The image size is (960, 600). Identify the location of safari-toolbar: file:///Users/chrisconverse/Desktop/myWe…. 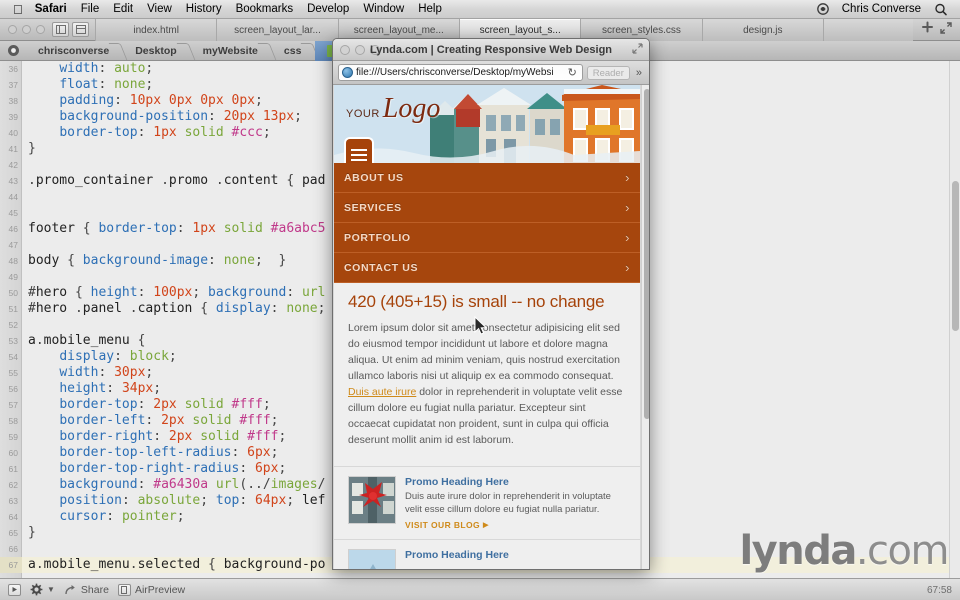
(491, 73).